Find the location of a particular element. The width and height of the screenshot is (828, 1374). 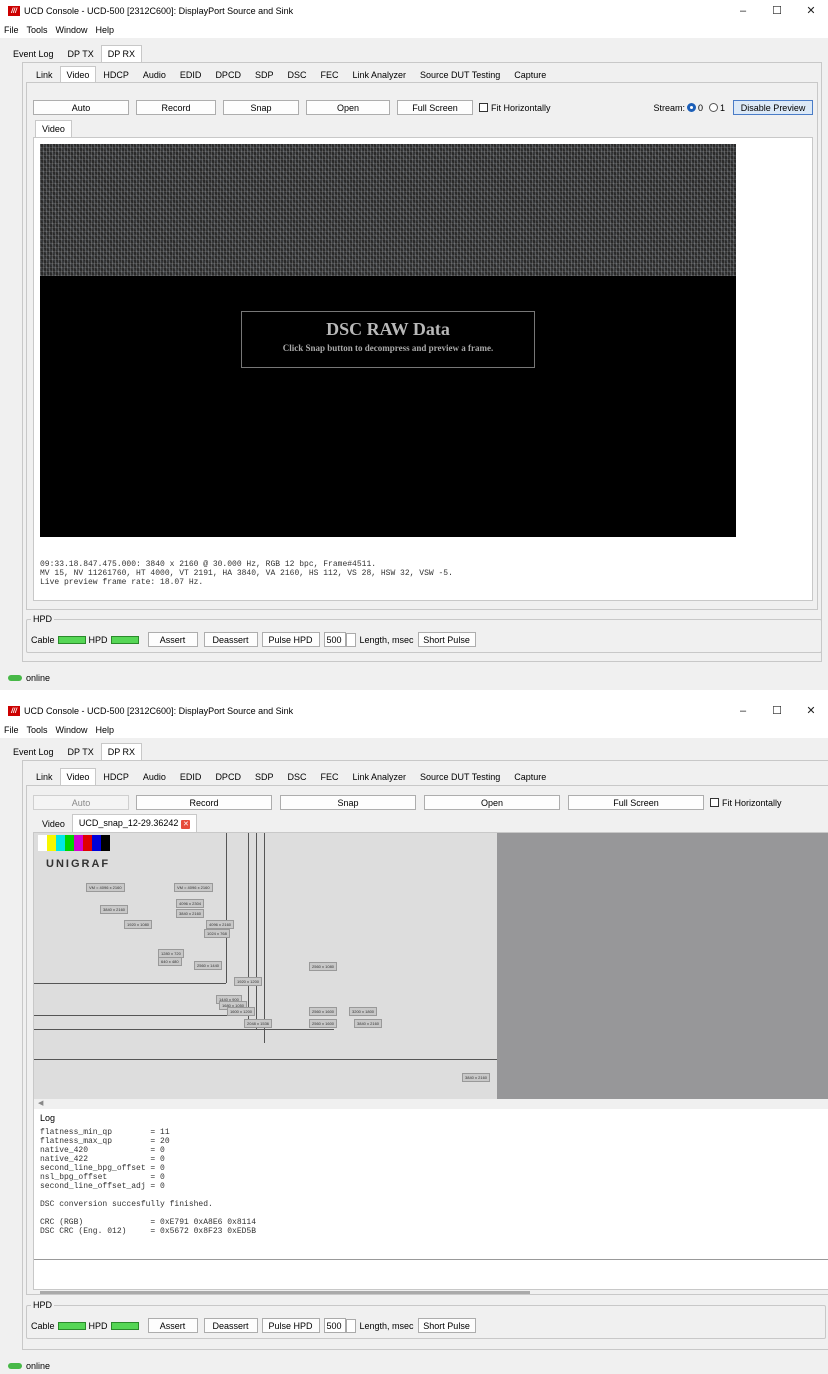

close-tab-icon: ✕ is located at coordinates (186, 824).